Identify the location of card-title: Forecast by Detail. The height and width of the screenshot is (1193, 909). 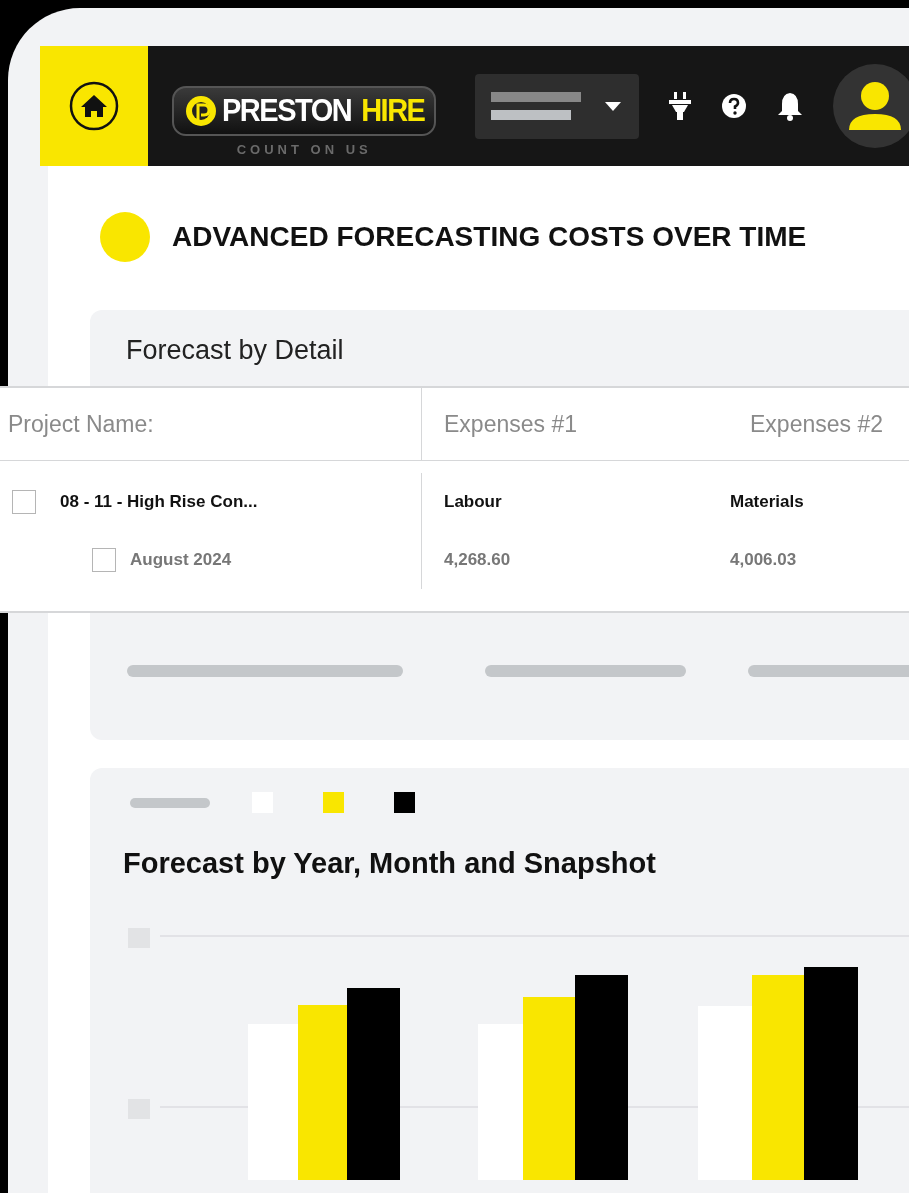
(235, 350).